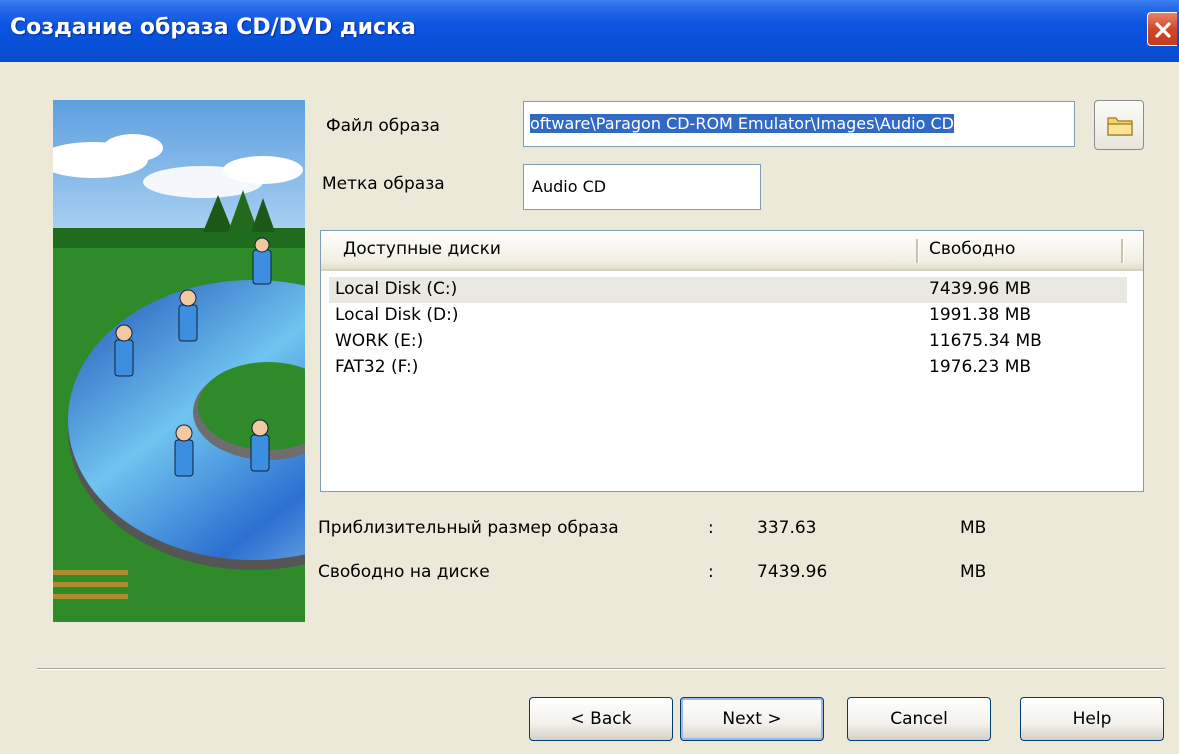 The height and width of the screenshot is (754, 1179). I want to click on cancel-button: Cancel, so click(919, 719).